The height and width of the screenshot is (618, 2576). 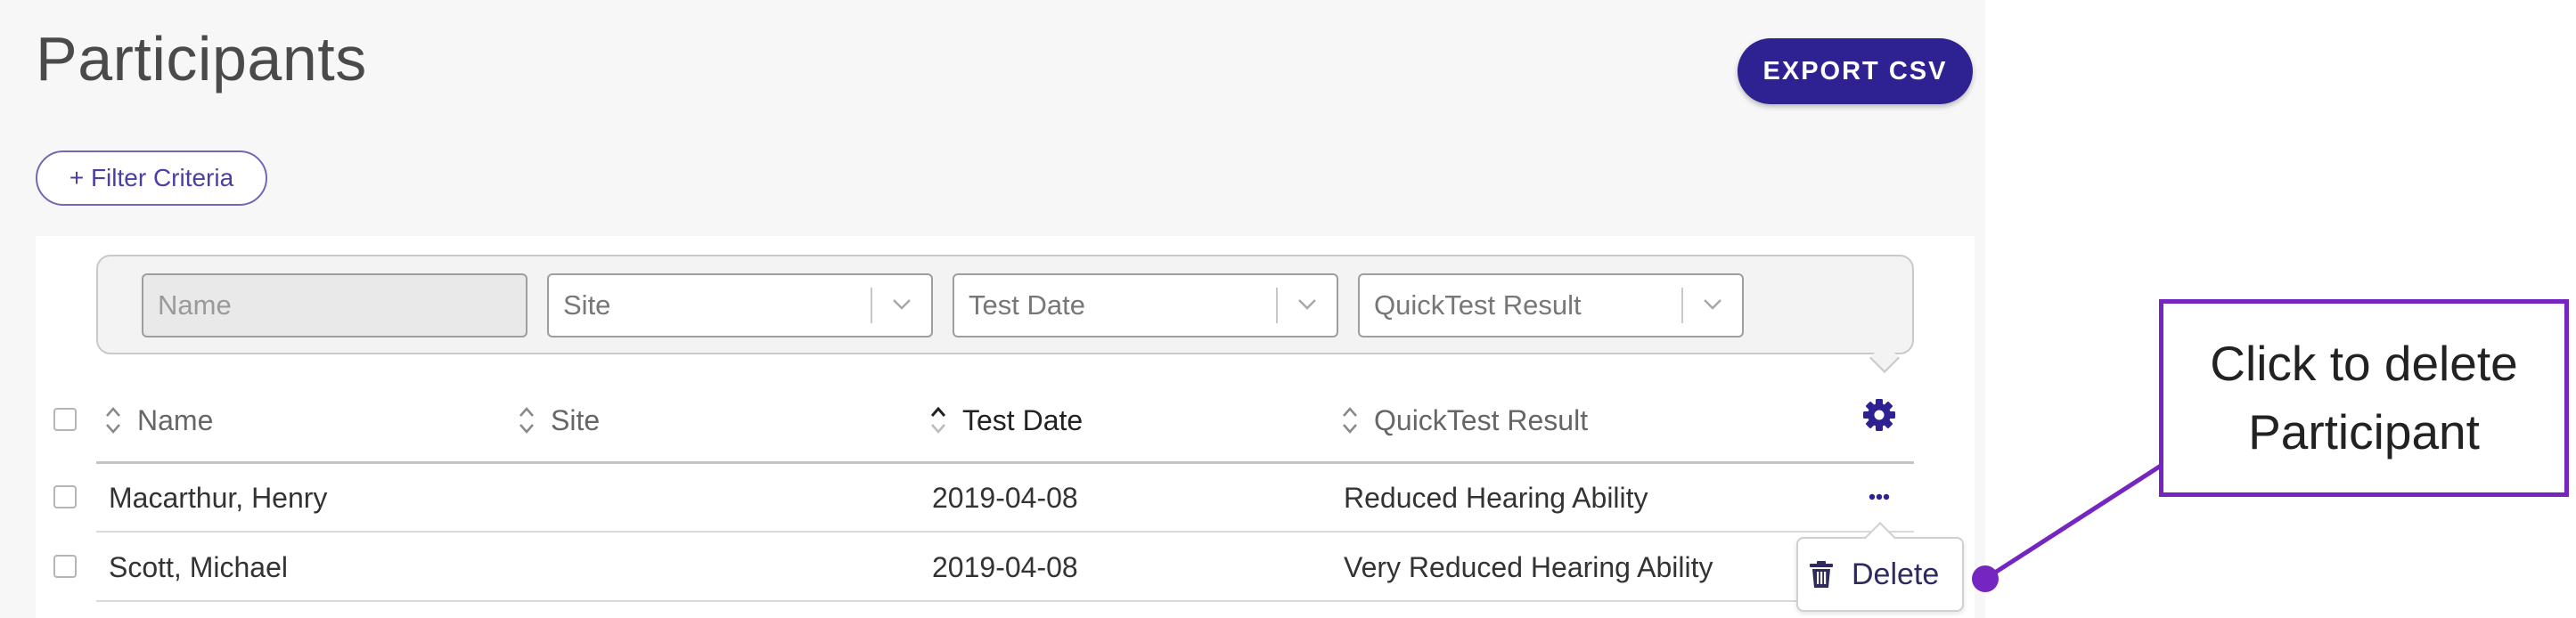 I want to click on column-header-label: Test Date, so click(x=1023, y=420).